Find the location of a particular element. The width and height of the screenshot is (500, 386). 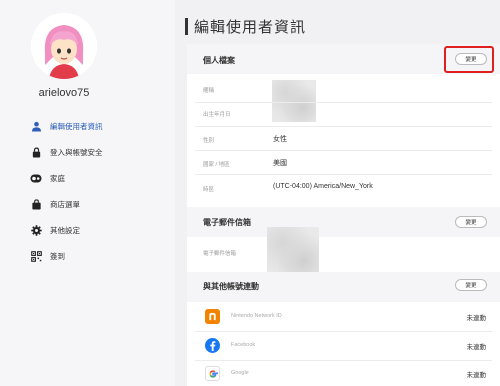

sidebar-item-label: 登入與帳號安全 is located at coordinates (76, 152).